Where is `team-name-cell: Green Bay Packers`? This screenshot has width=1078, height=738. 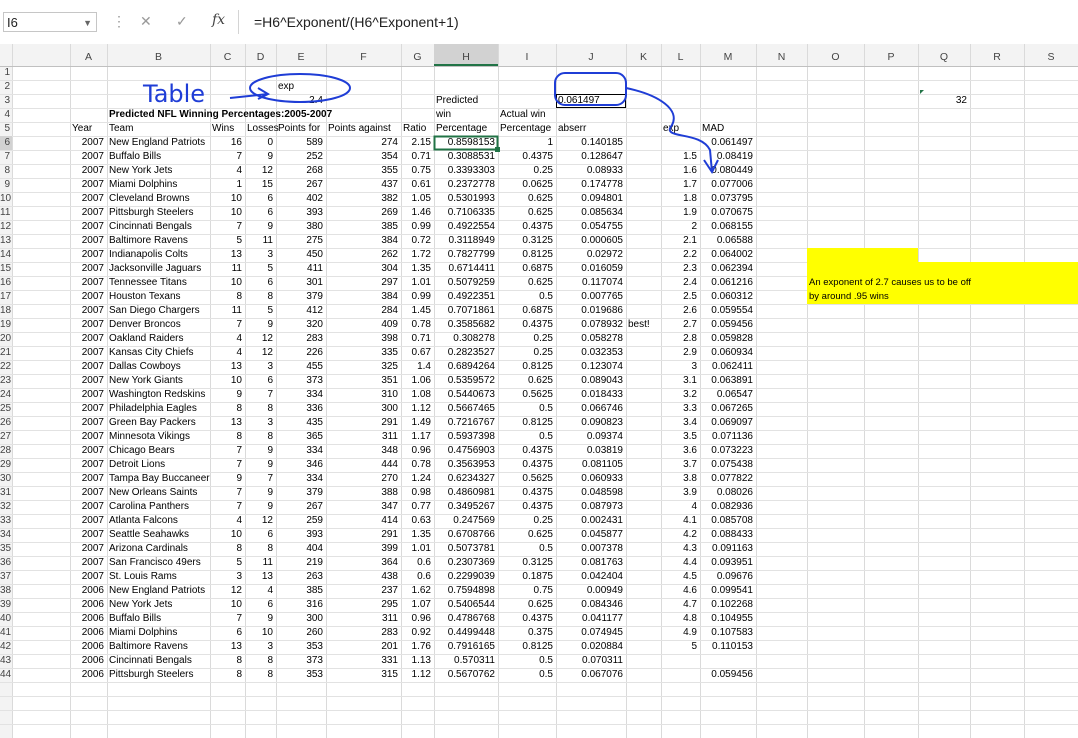
team-name-cell: Green Bay Packers is located at coordinates (152, 423).